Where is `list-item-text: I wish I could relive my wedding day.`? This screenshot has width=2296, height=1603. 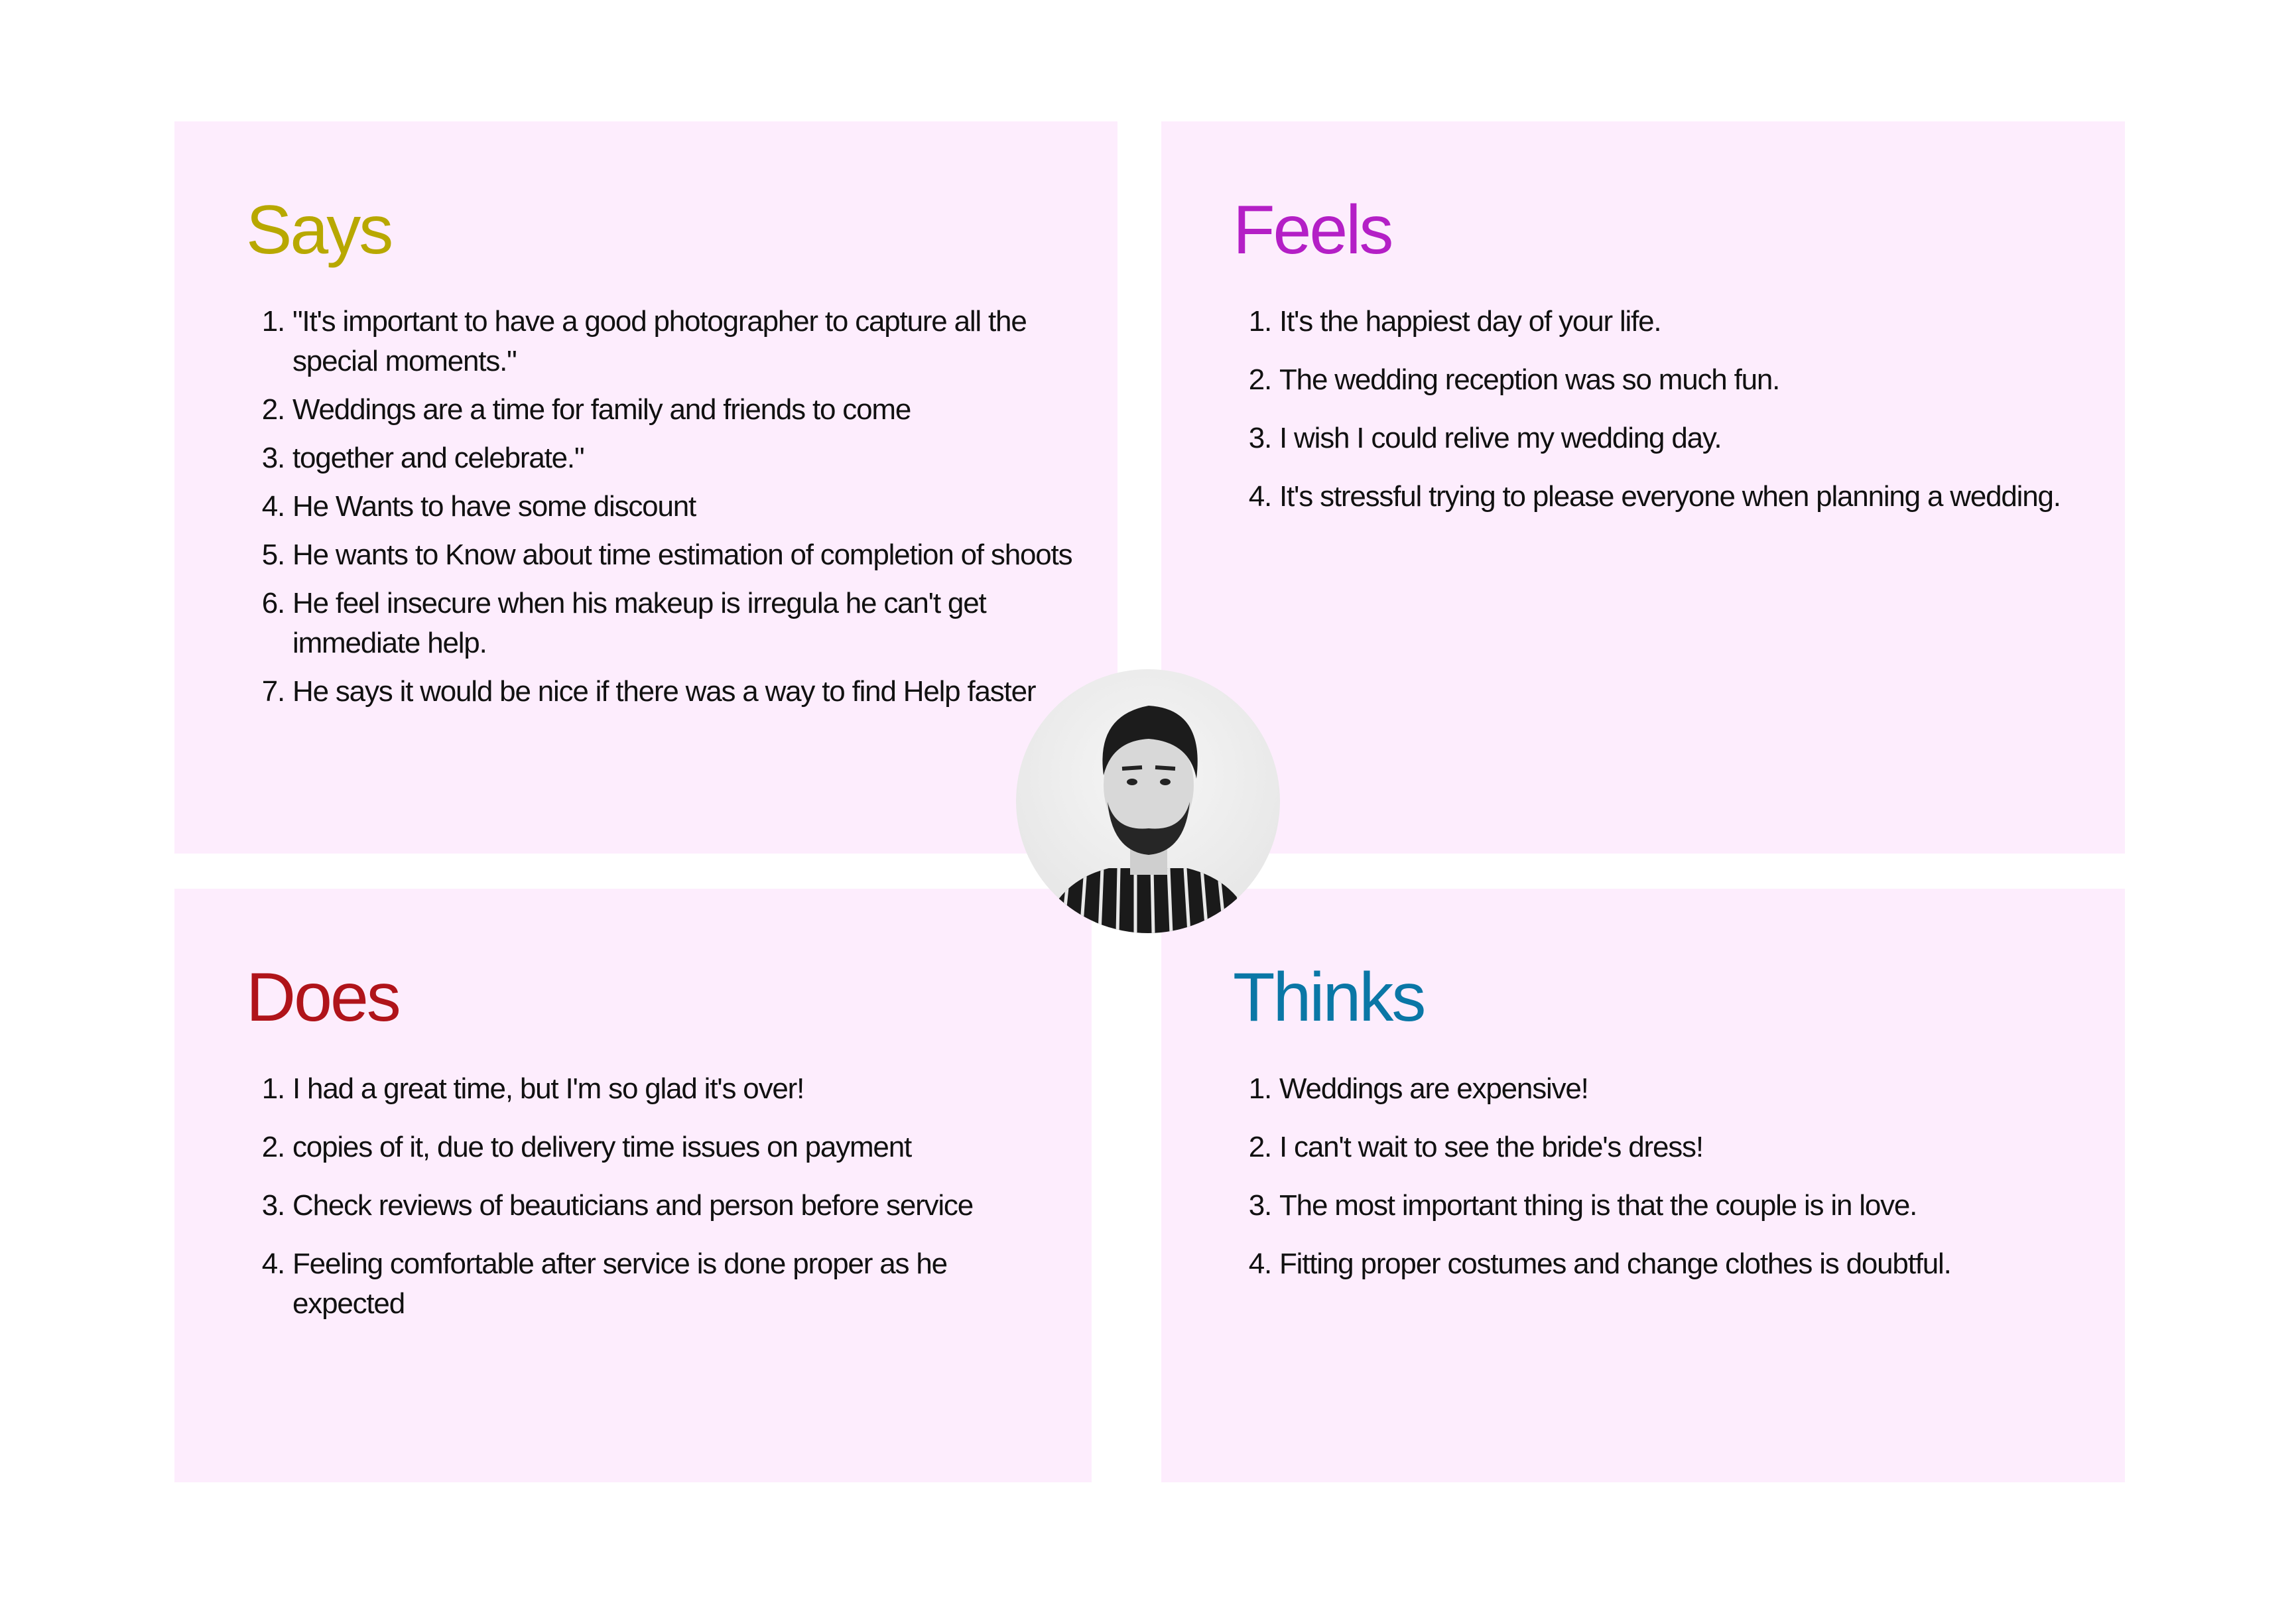 list-item-text: I wish I could relive my wedding day. is located at coordinates (1500, 438).